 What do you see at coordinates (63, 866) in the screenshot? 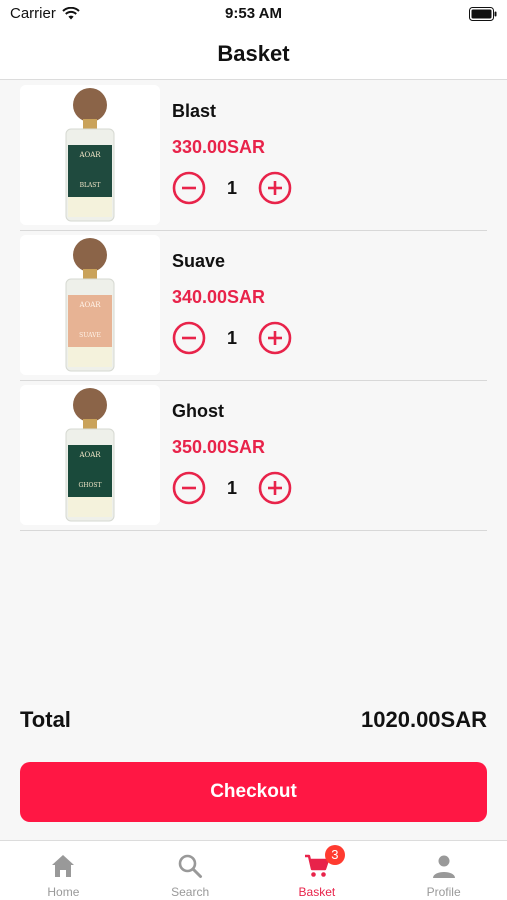
I see `home-icon` at bounding box center [63, 866].